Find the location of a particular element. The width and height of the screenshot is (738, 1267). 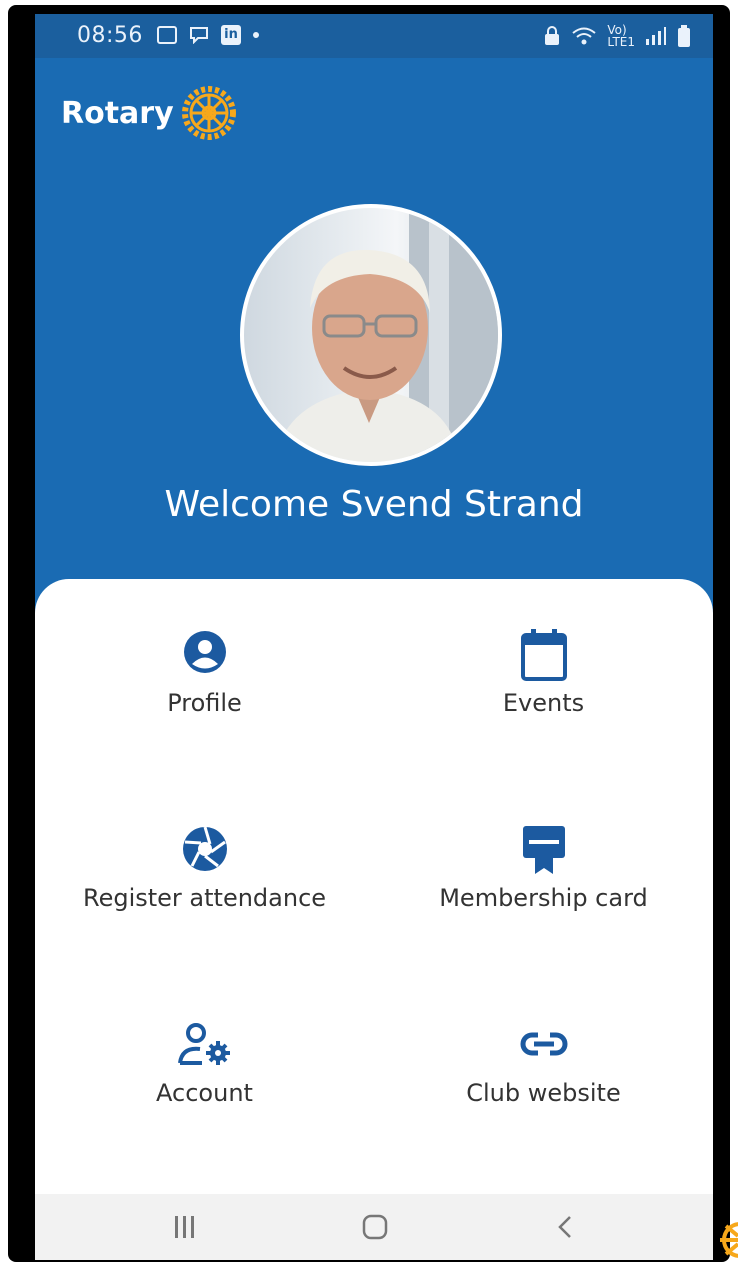

rotary-wheel-fragment-icon is located at coordinates (729, 1240).